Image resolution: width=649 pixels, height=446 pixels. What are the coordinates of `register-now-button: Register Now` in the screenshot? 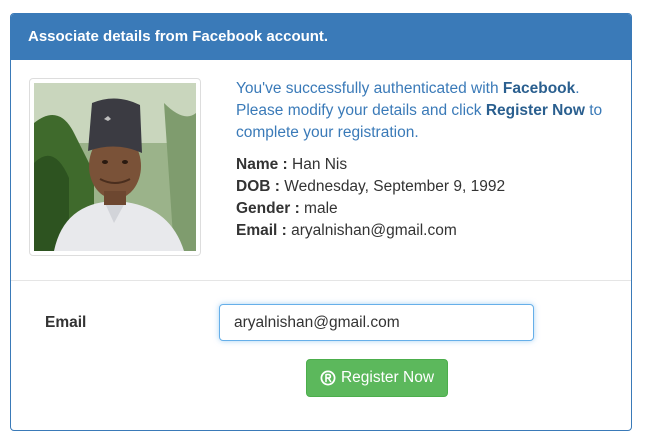 It's located at (377, 378).